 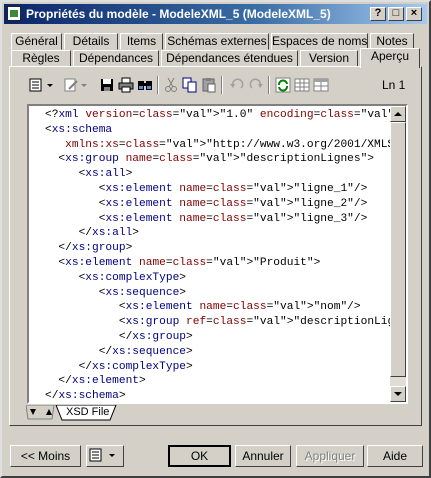 I want to click on scroll-up-button, so click(x=398, y=114).